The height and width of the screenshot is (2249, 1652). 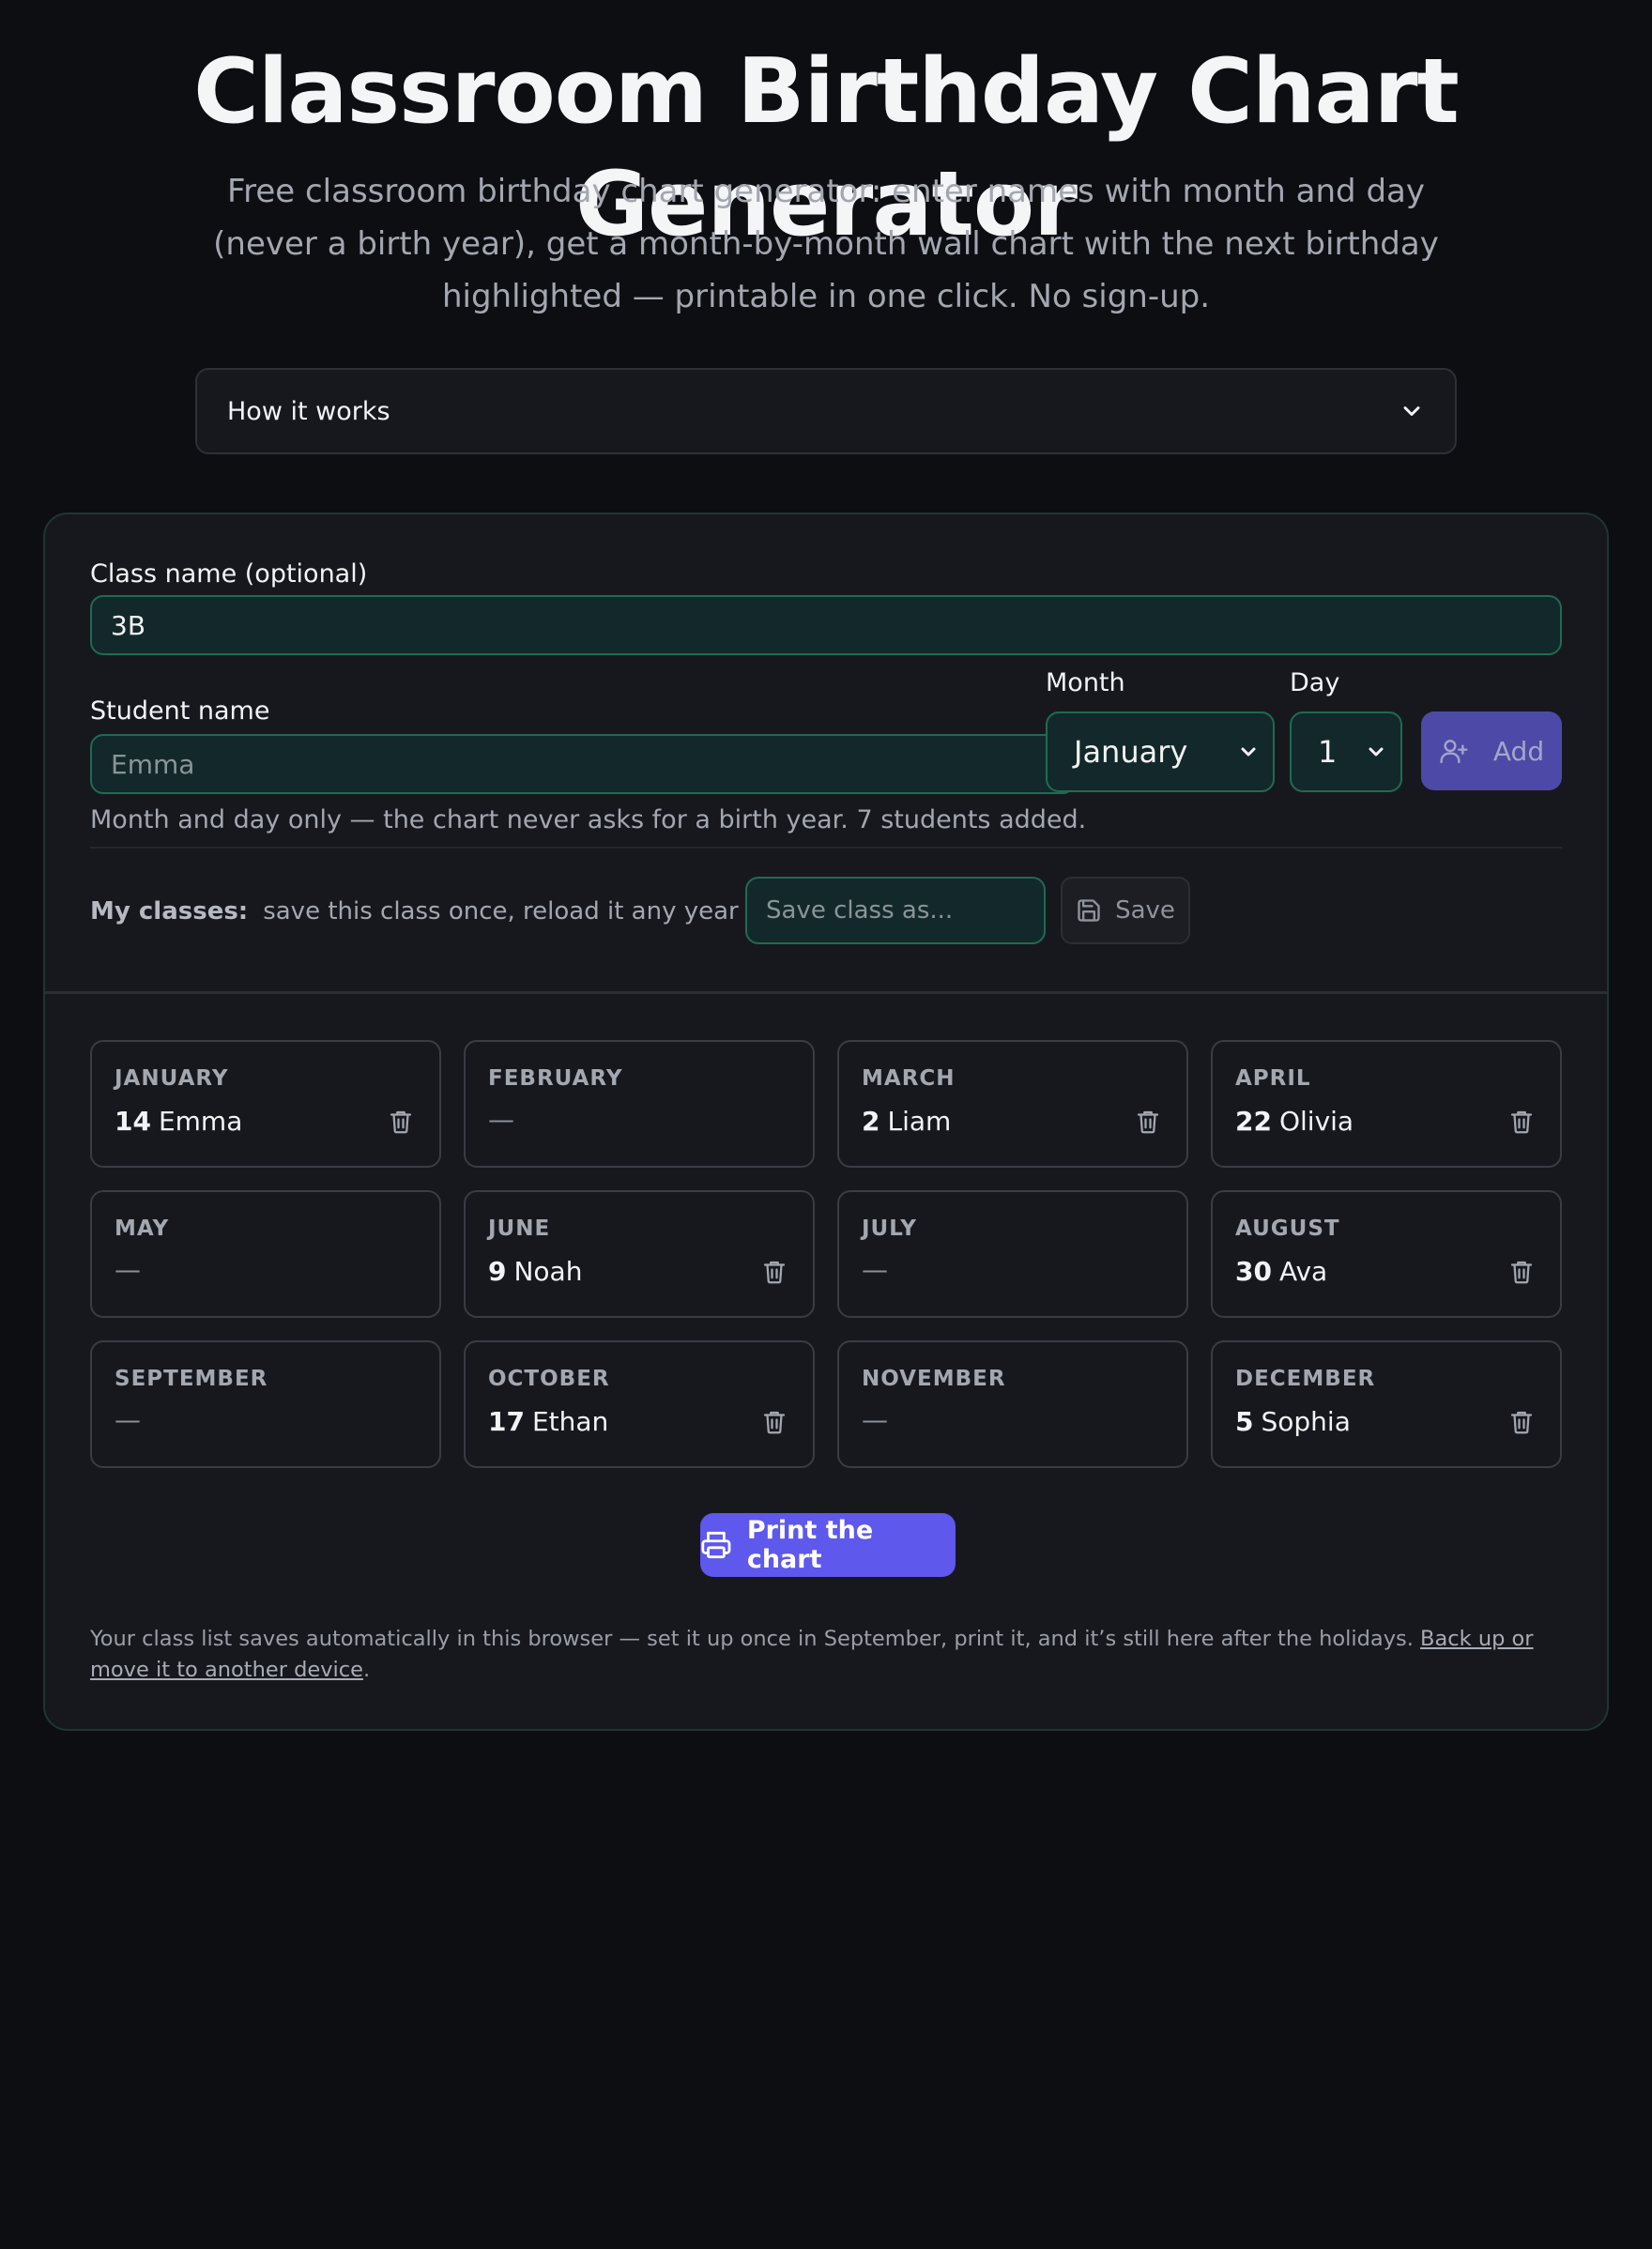 I want to click on class-name-label: Class name (optional), so click(x=229, y=574).